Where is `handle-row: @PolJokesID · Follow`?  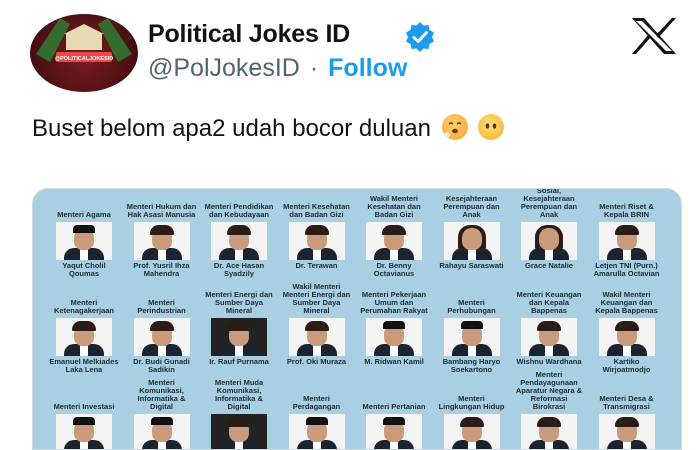 handle-row: @PolJokesID · Follow is located at coordinates (277, 68).